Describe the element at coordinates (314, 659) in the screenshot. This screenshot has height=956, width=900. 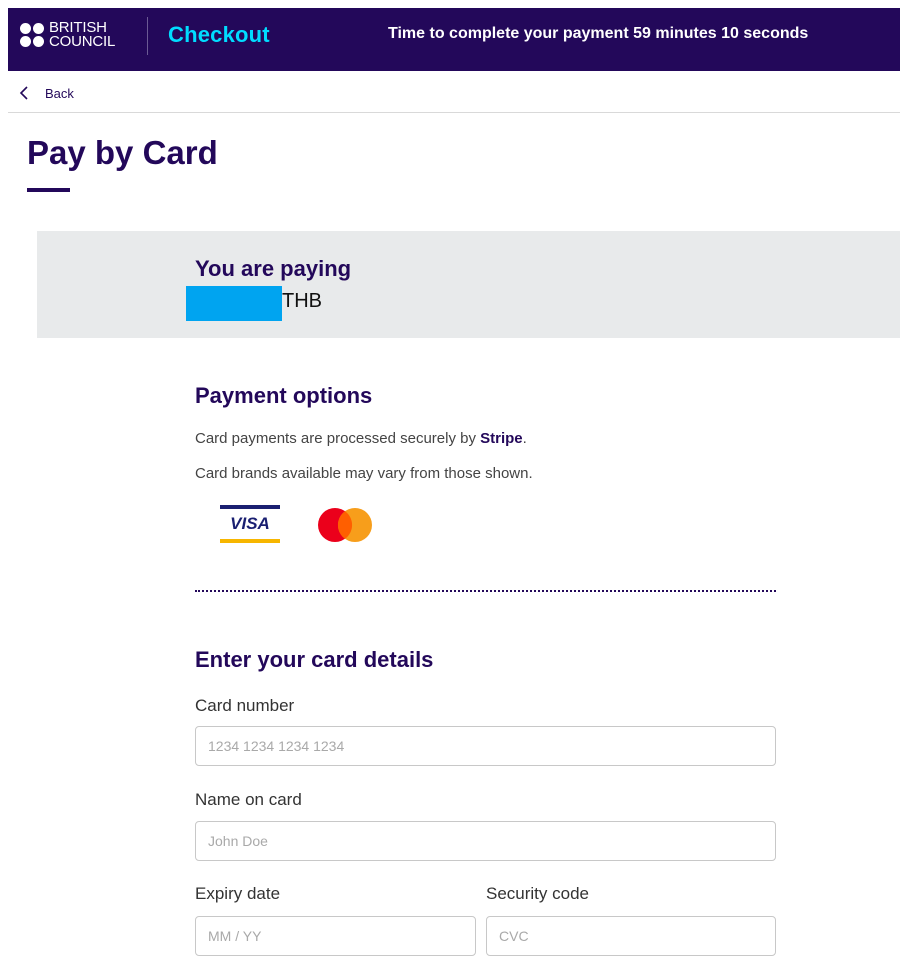
I see `card-details-heading: Enter your card details` at that location.